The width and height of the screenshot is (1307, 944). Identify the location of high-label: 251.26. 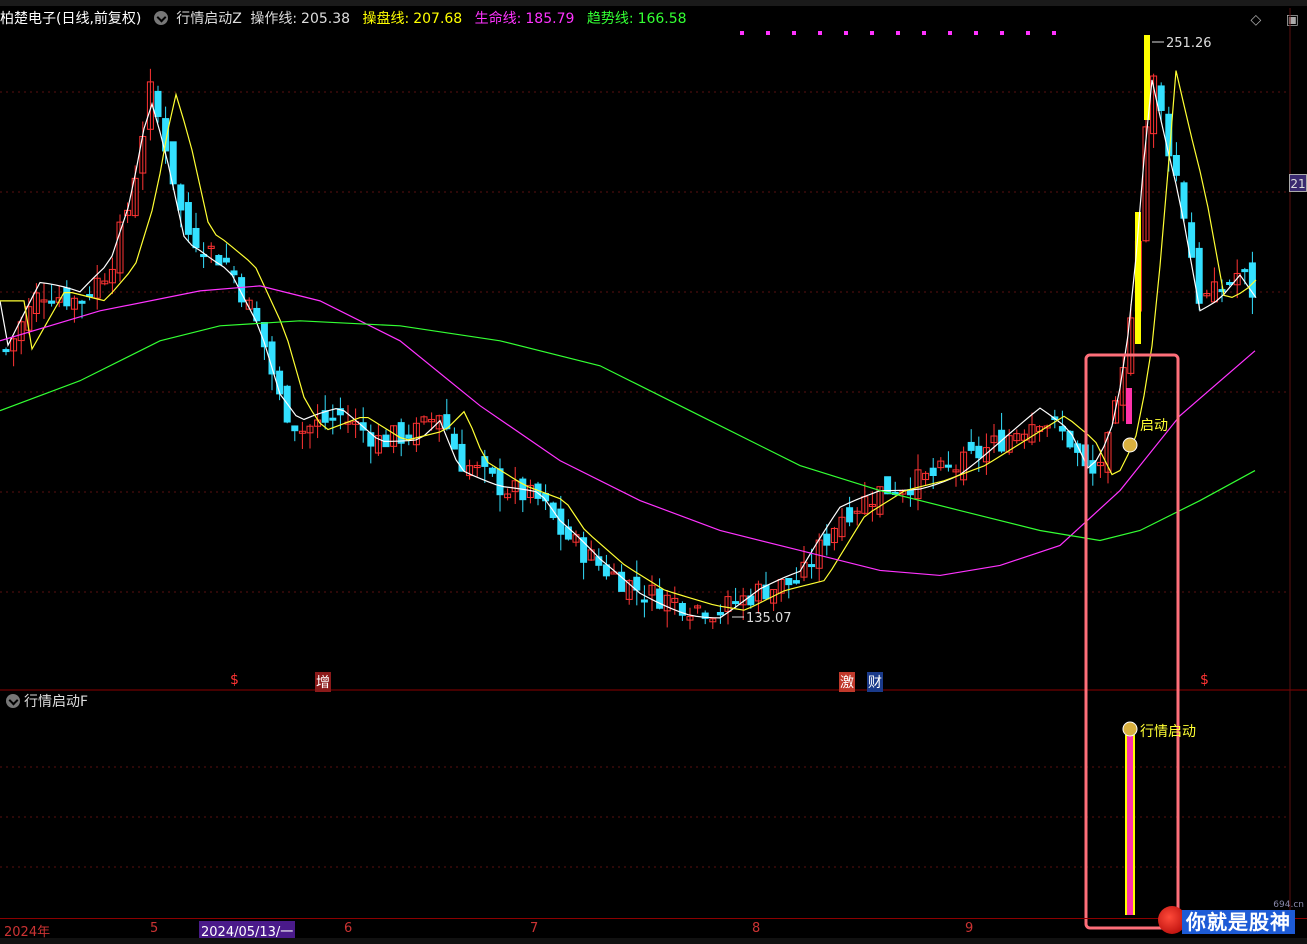
(1189, 43).